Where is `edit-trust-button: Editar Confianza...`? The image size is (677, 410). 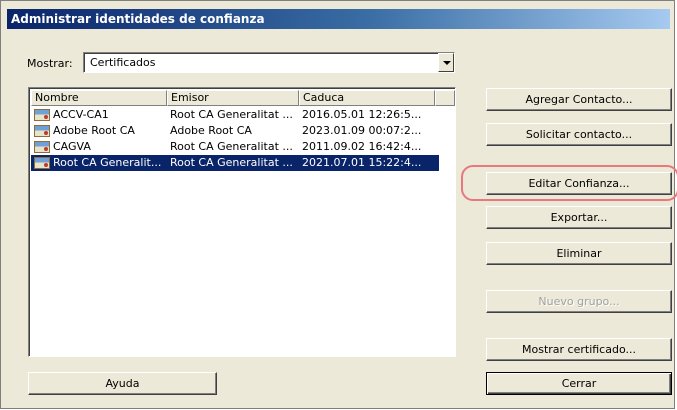 edit-trust-button: Editar Confianza... is located at coordinates (579, 183).